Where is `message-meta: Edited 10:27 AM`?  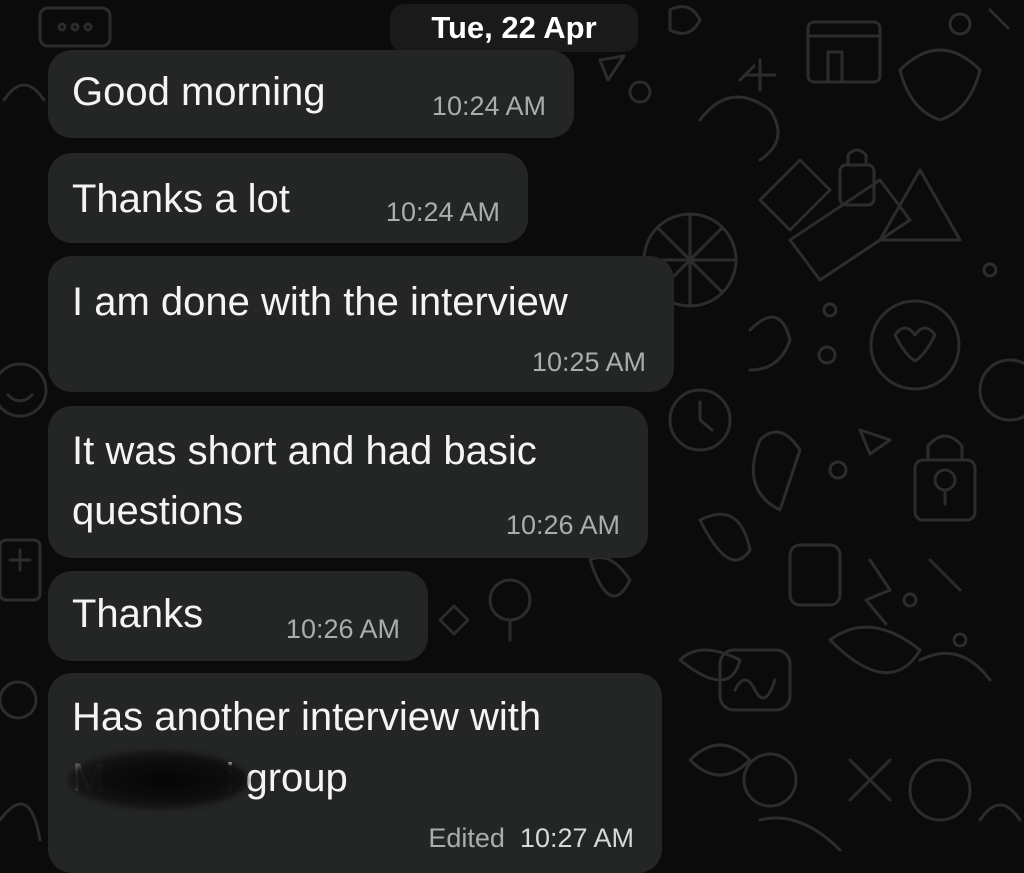 message-meta: Edited 10:27 AM is located at coordinates (531, 838).